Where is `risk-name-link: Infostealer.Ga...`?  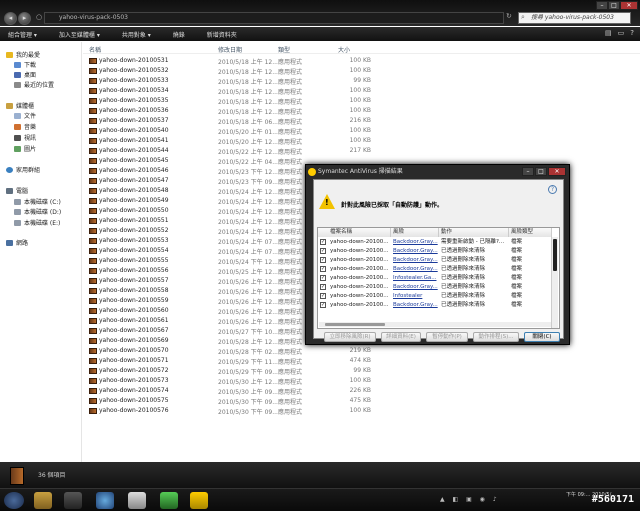 risk-name-link: Infostealer.Ga... is located at coordinates (414, 278).